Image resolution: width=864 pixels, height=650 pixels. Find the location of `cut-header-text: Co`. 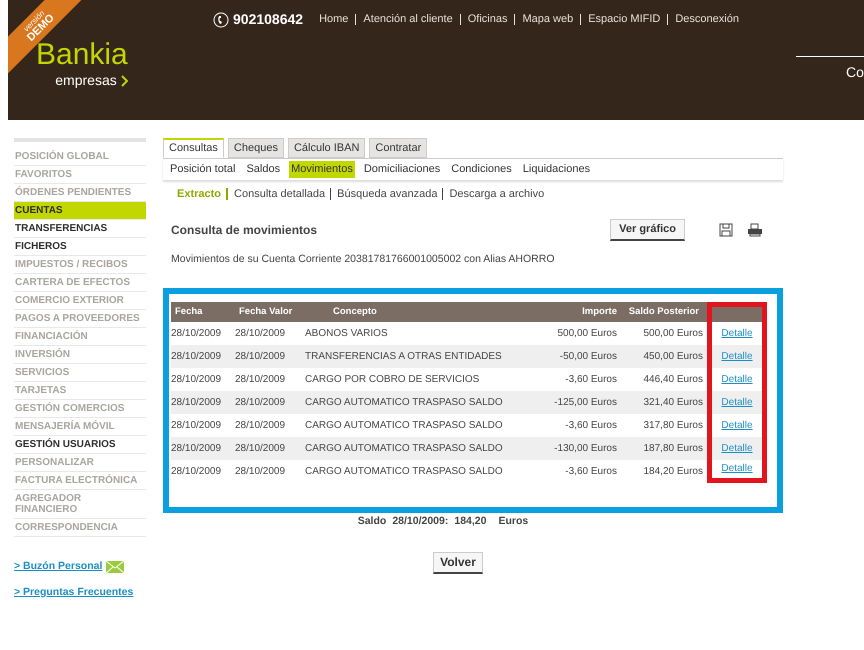

cut-header-text: Co is located at coordinates (855, 72).